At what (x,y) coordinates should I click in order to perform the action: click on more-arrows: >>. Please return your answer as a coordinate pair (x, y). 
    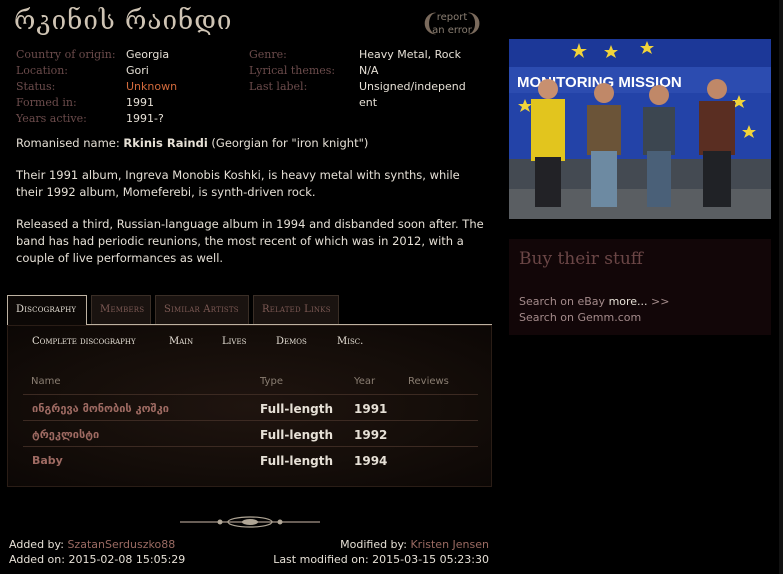
    Looking at the image, I should click on (660, 301).